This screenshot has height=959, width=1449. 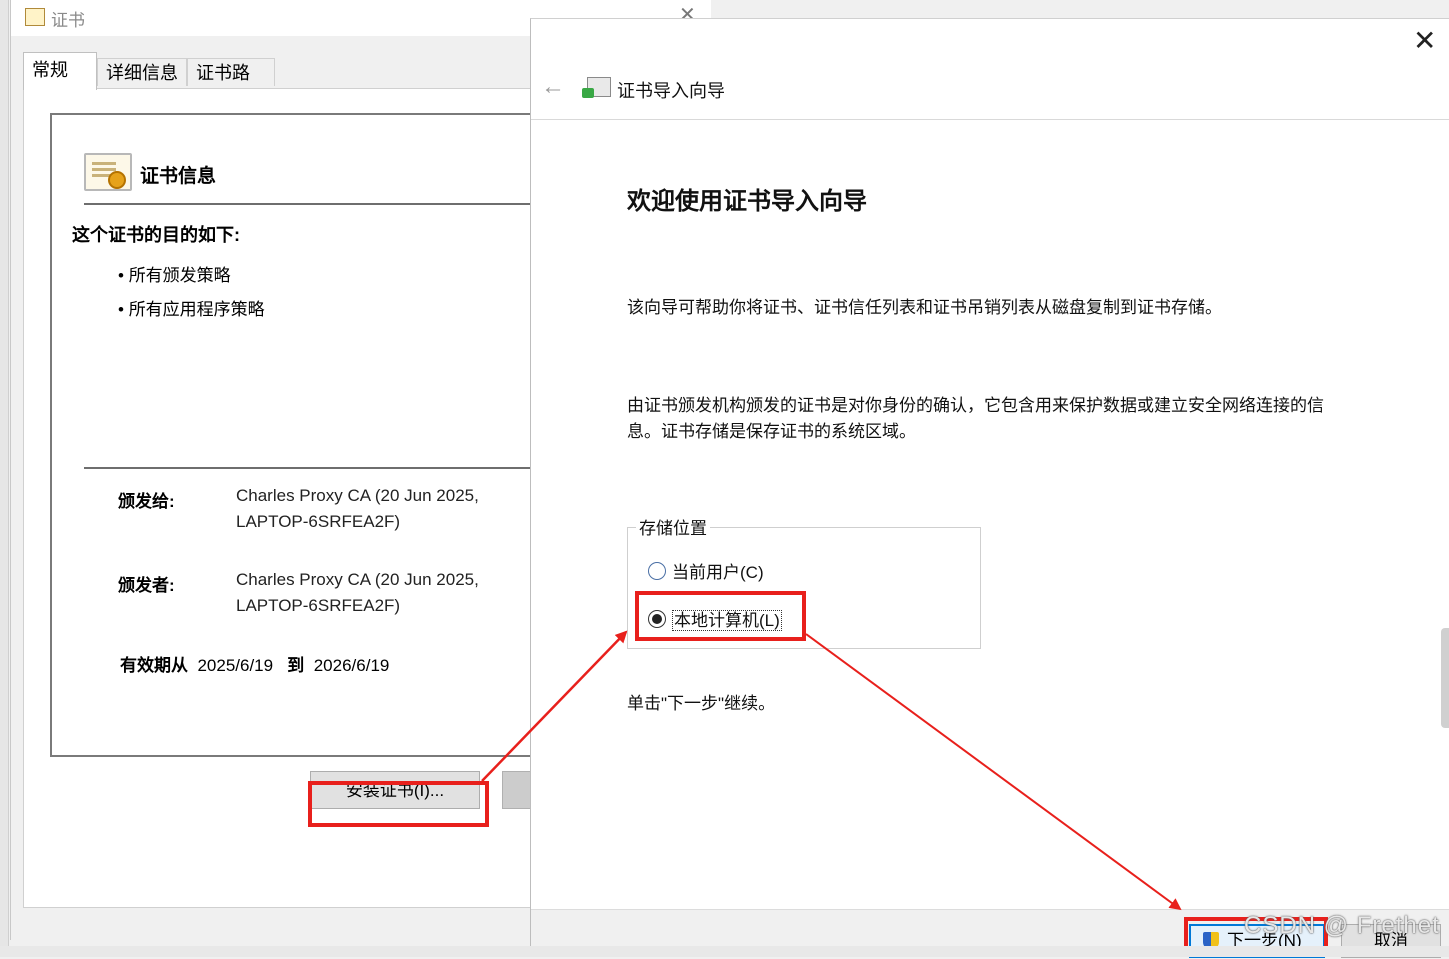 I want to click on purpose-item: • 所有颁发策略, so click(x=174, y=275).